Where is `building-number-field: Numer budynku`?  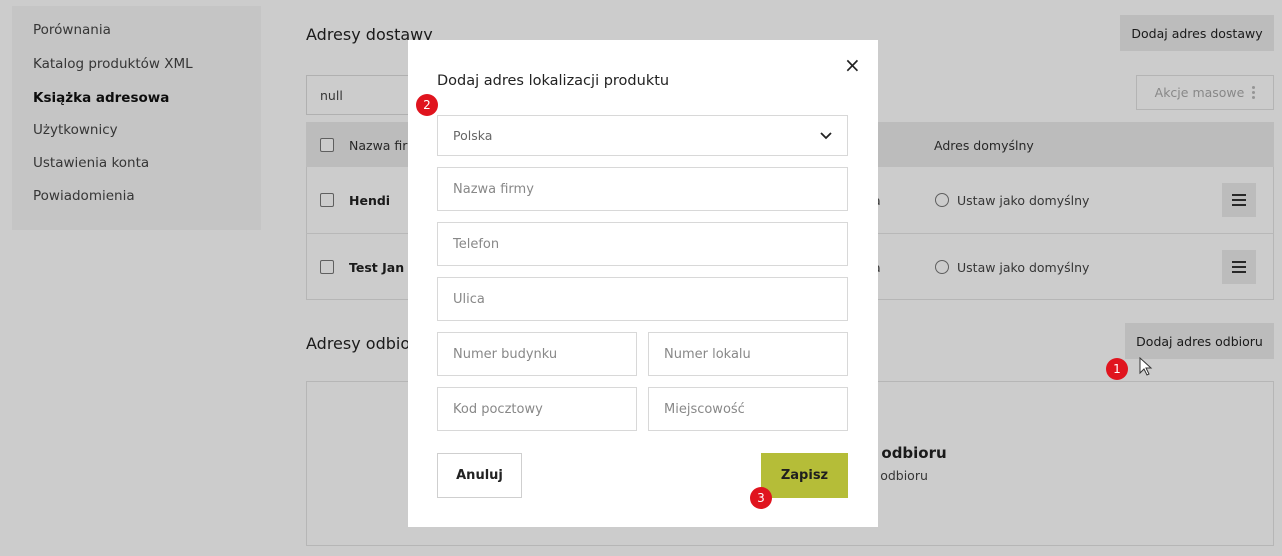 building-number-field: Numer budynku is located at coordinates (537, 354).